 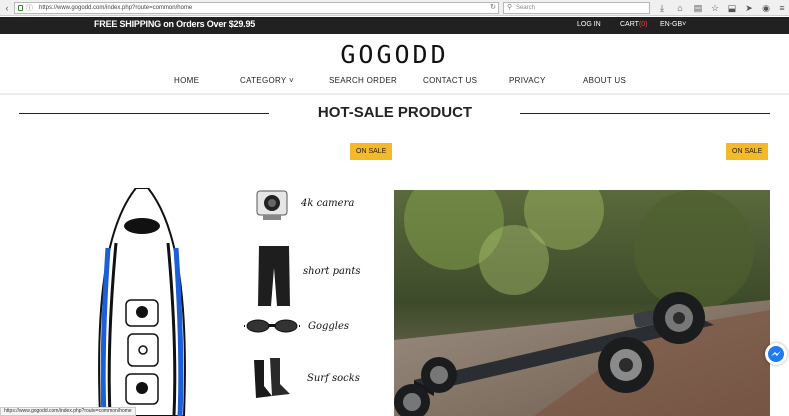 I want to click on accessory-label-camera: 4k camera, so click(x=328, y=203).